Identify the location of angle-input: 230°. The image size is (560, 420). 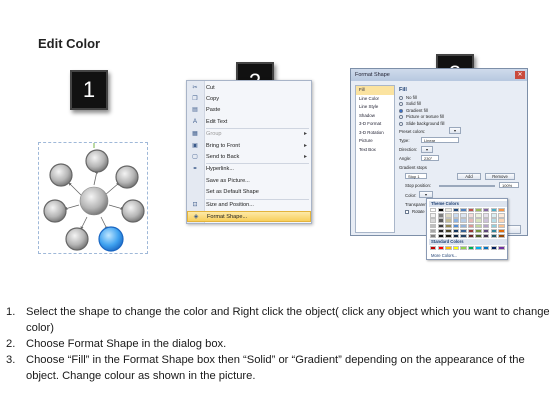
(430, 158).